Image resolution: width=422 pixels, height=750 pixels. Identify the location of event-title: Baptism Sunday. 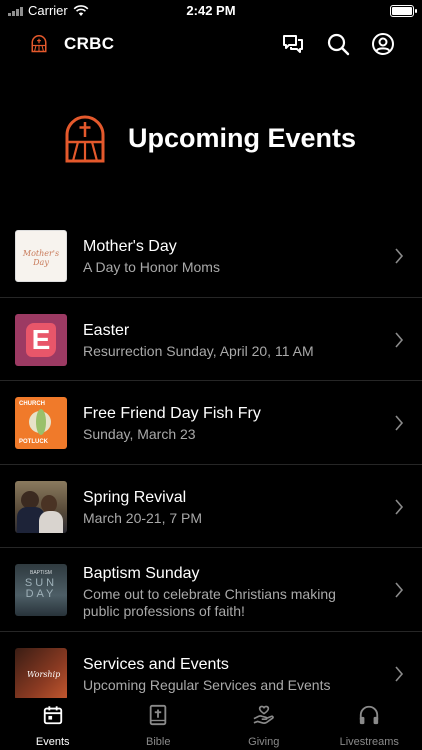
(141, 573).